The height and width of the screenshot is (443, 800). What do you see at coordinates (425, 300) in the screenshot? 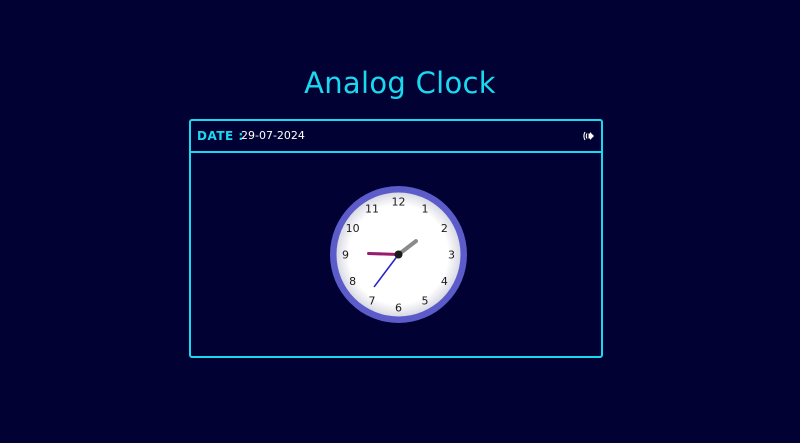
I see `clock-number-5: 5` at bounding box center [425, 300].